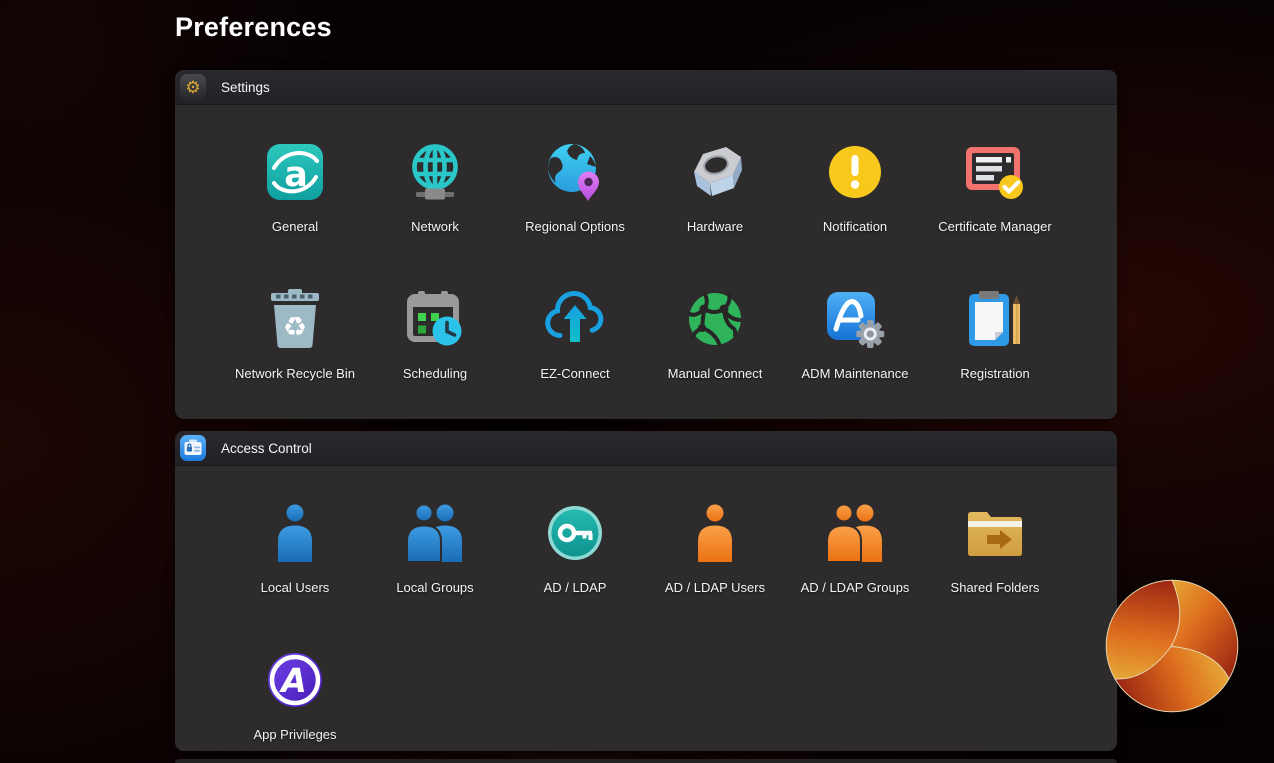 This screenshot has height=763, width=1274. I want to click on tile-label: AD / LDAP, so click(575, 587).